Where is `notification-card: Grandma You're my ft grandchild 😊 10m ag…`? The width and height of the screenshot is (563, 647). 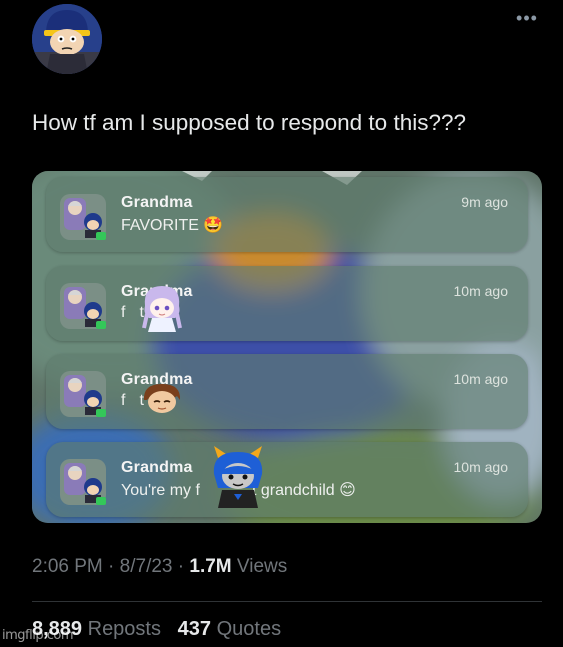
notification-card: Grandma You're my ft grandchild 😊 10m ag… is located at coordinates (287, 479).